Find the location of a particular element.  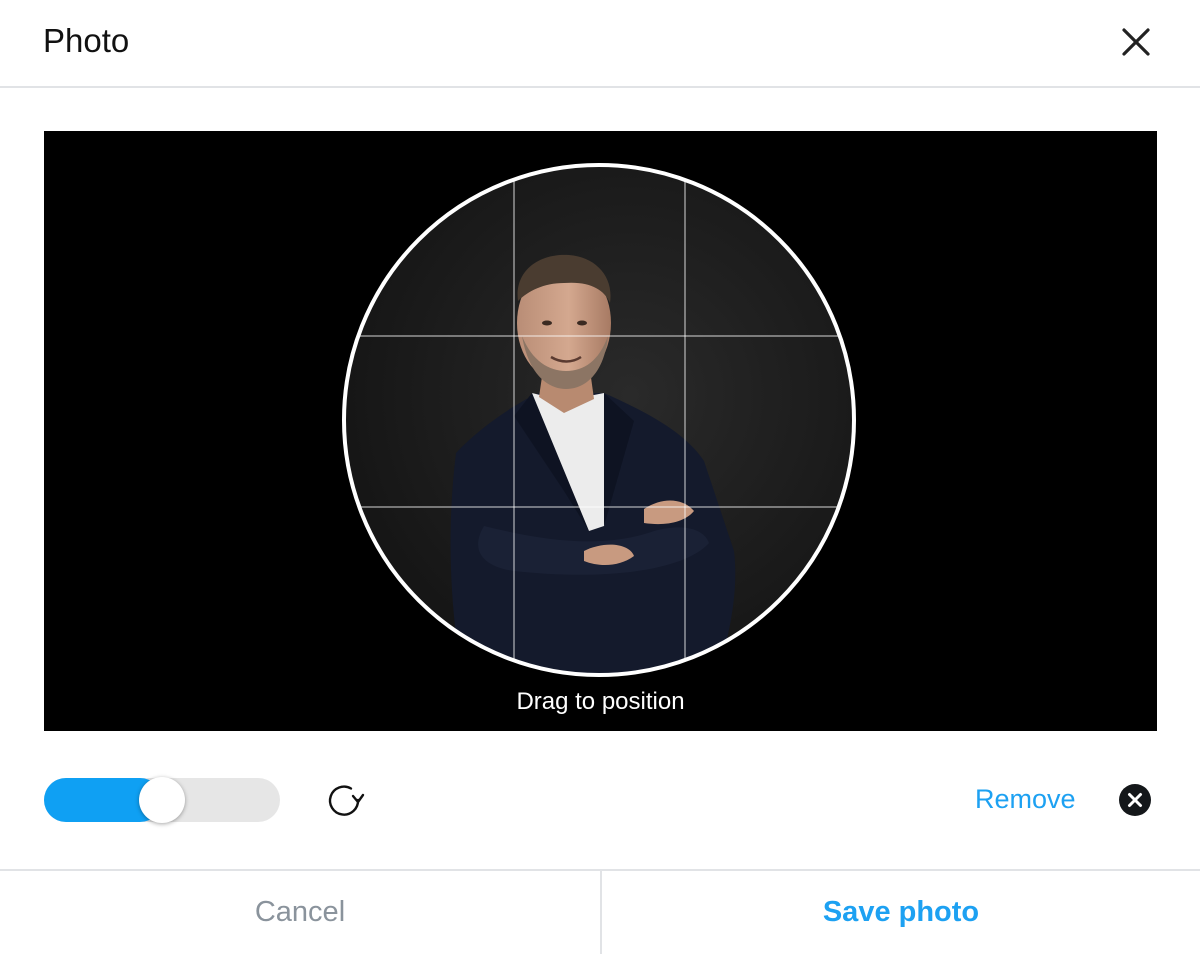

remove-photo-link: Remove is located at coordinates (1025, 799).